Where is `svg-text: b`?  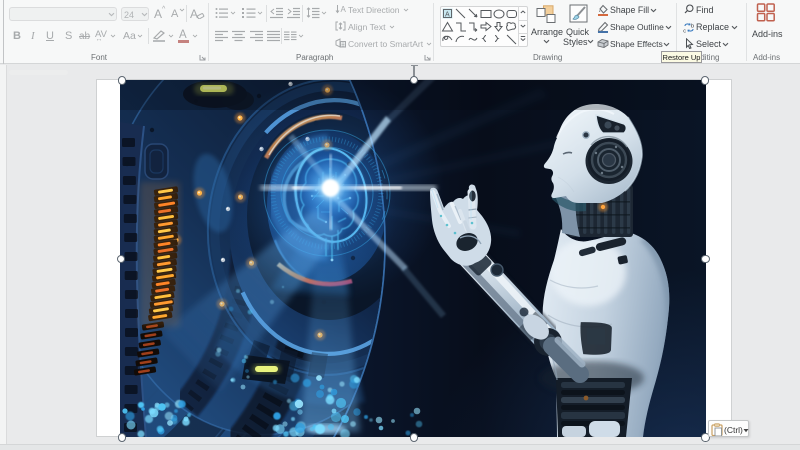
svg-text: b is located at coordinates (692, 26).